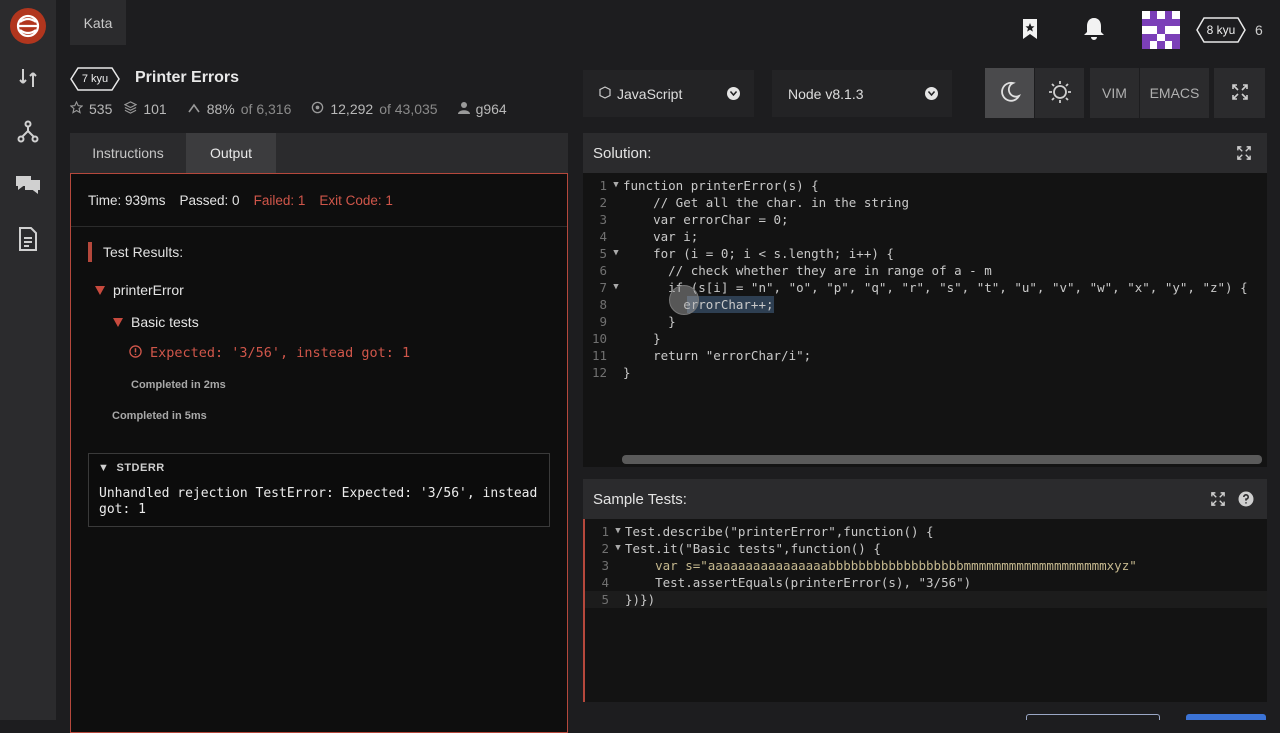 The width and height of the screenshot is (1280, 733). What do you see at coordinates (28, 360) in the screenshot?
I see `side-nav` at bounding box center [28, 360].